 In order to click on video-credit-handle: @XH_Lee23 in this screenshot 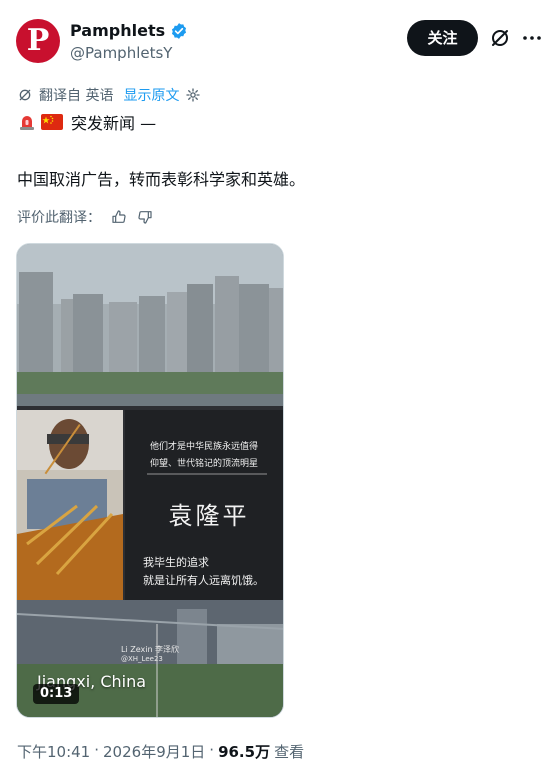, I will do `click(142, 659)`.